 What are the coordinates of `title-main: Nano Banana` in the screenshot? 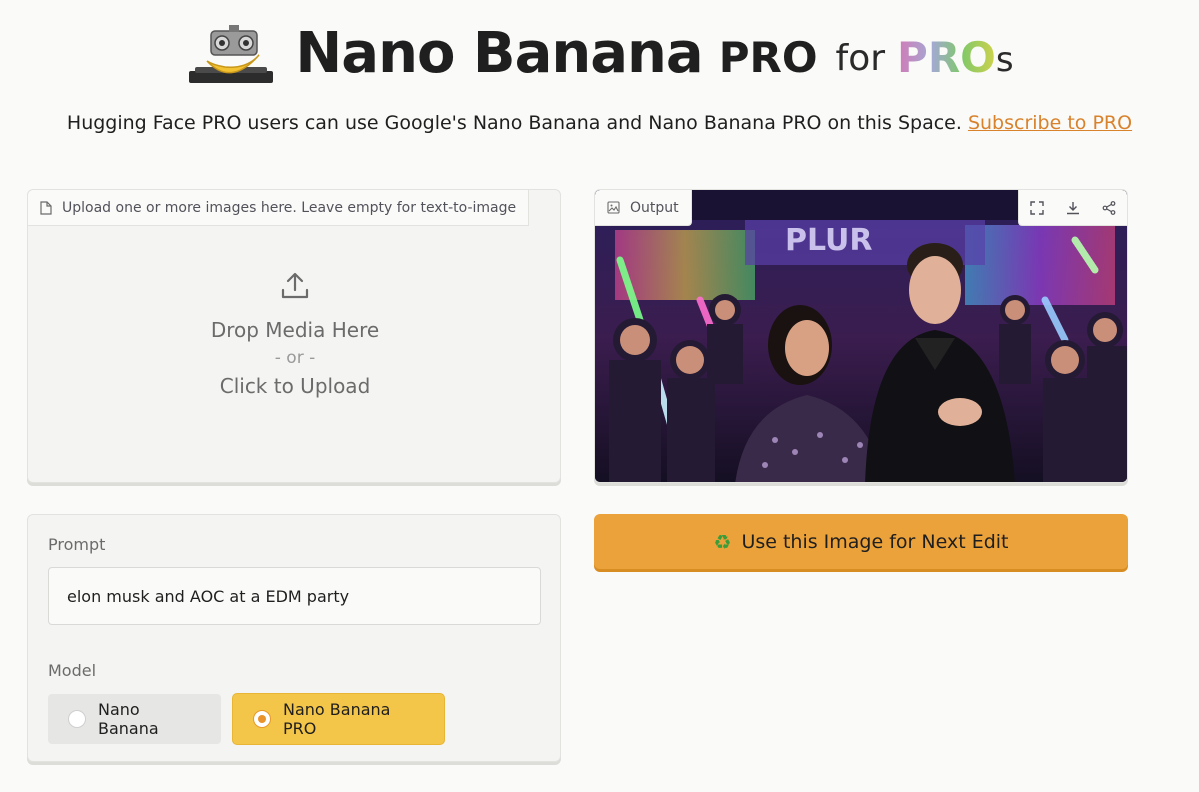 It's located at (499, 53).